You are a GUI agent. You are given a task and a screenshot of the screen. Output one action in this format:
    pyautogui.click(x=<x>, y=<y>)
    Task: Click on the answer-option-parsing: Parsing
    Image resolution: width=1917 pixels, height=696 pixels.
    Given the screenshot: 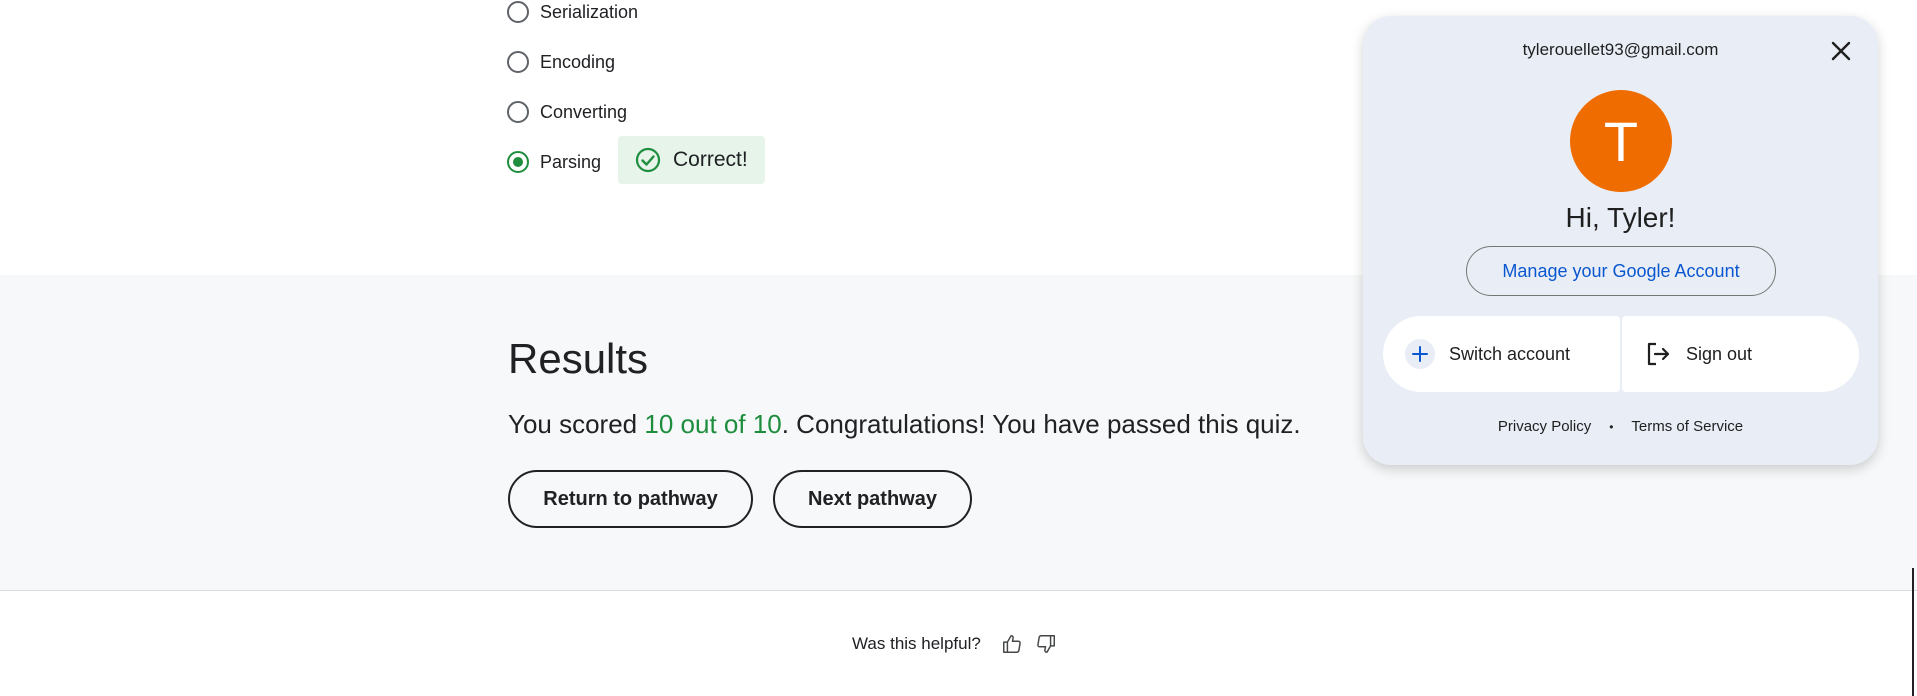 What is the action you would take?
    pyautogui.click(x=554, y=162)
    